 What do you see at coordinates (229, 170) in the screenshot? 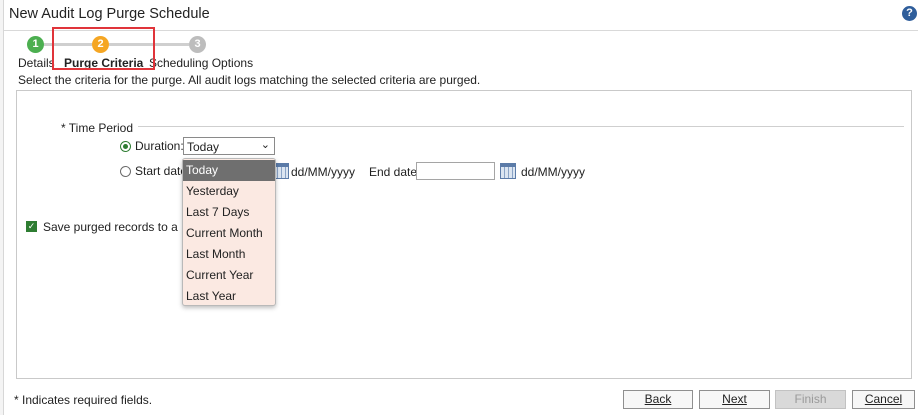
I see `duration-option-today: Today` at bounding box center [229, 170].